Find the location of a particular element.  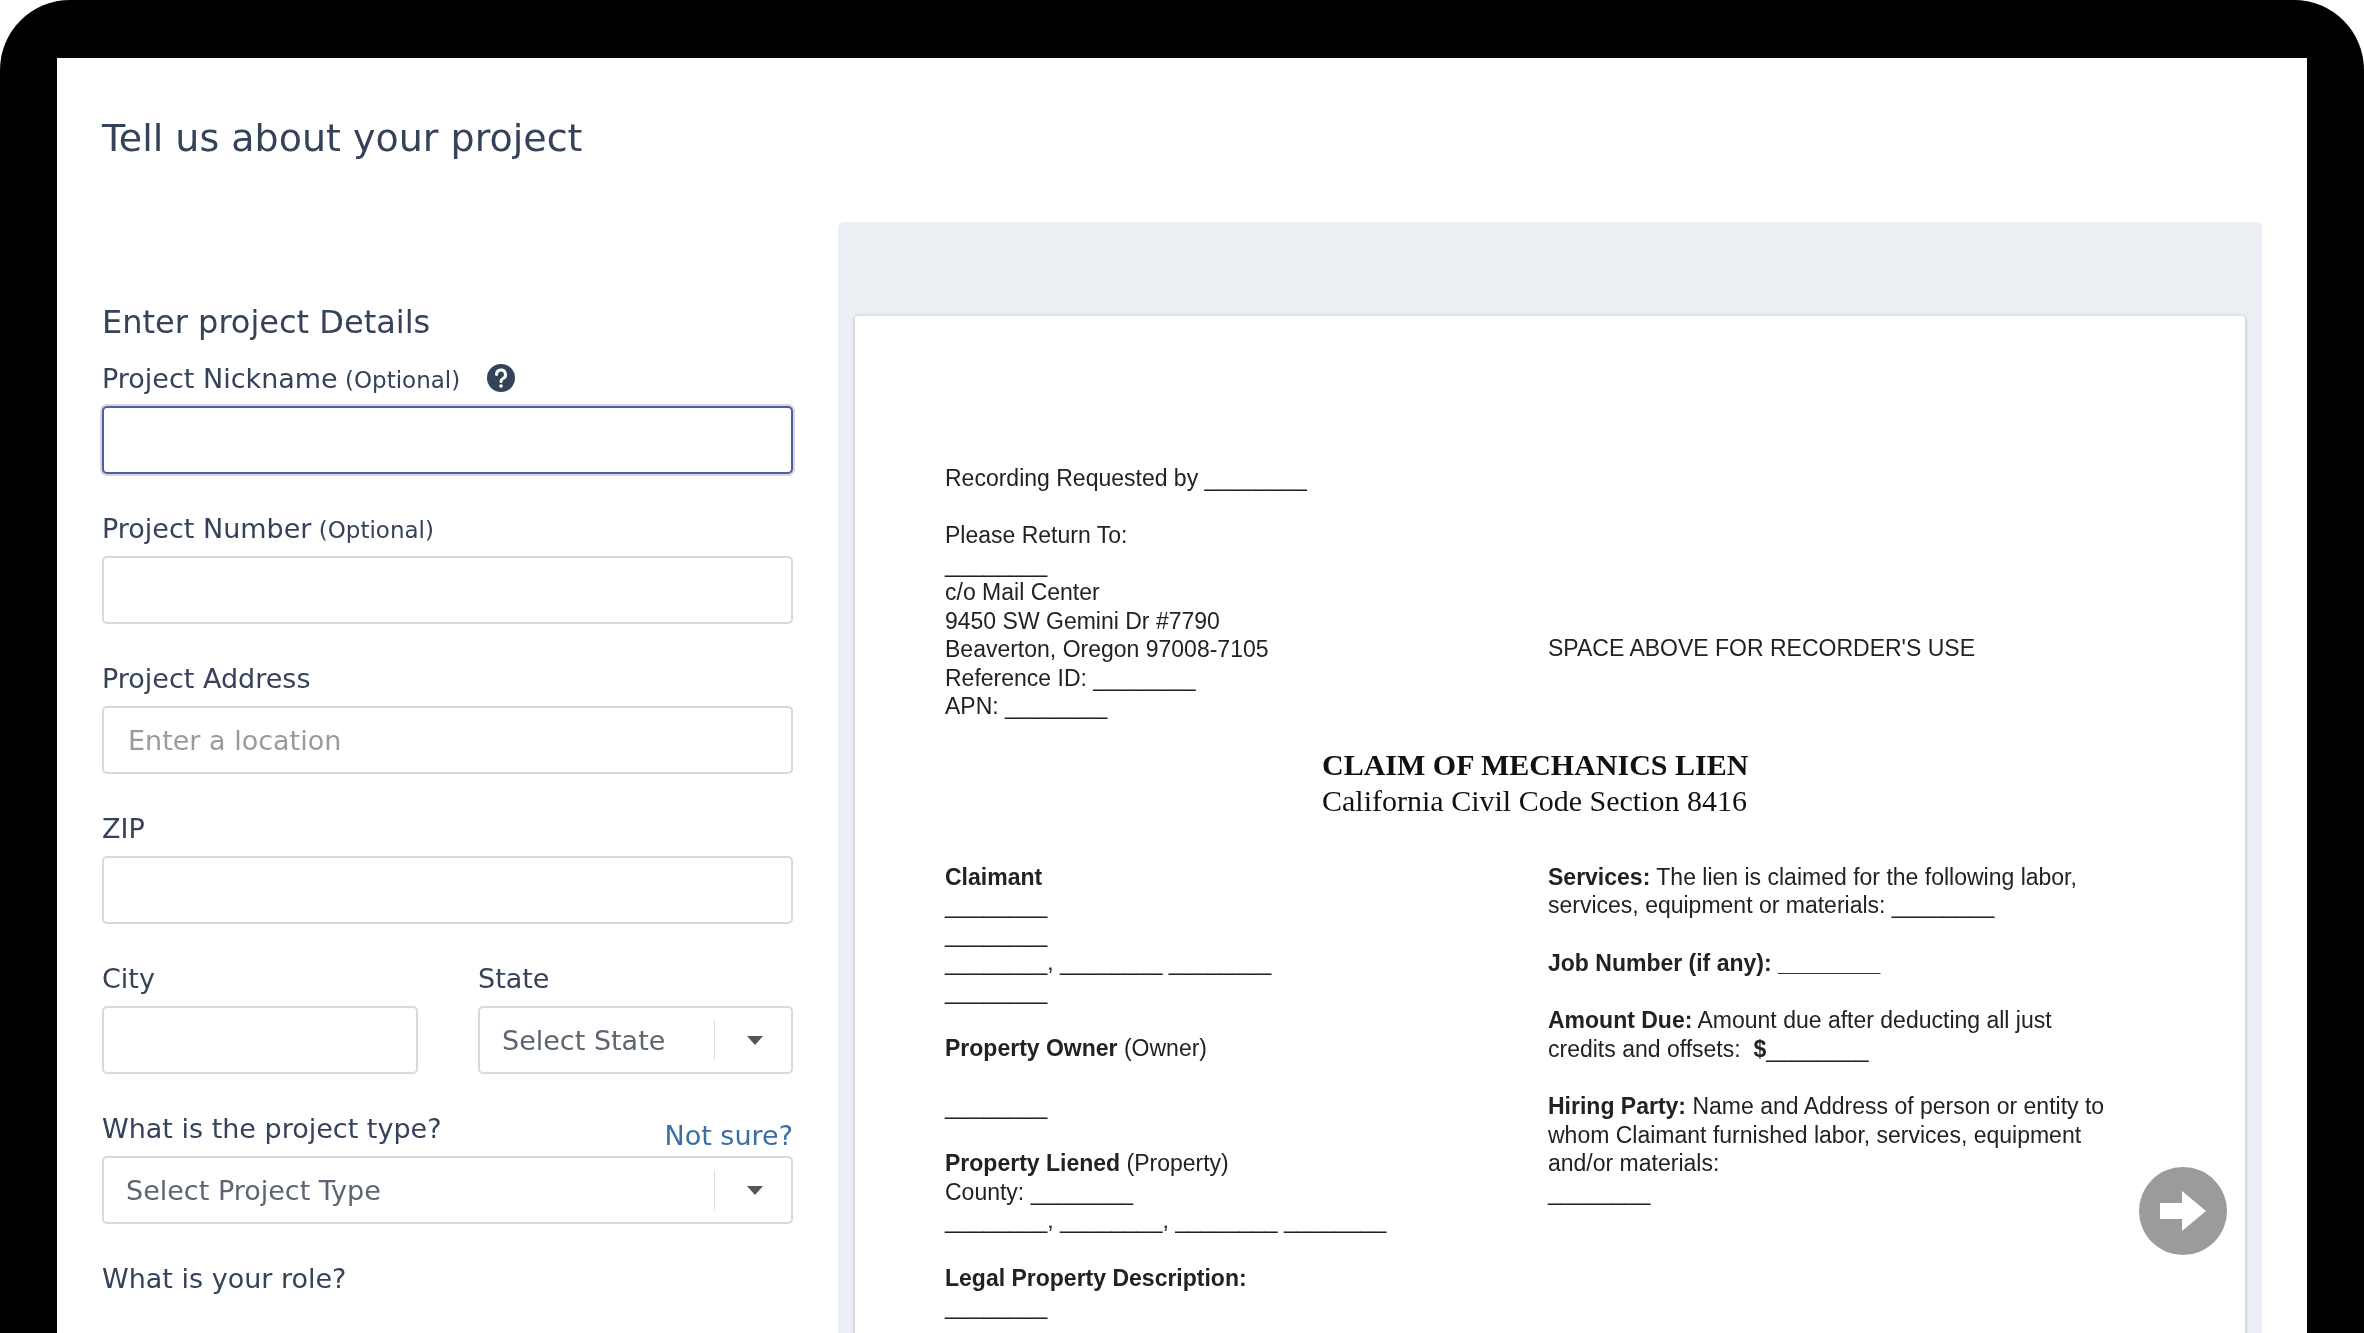

not-sure-link: Not sure? is located at coordinates (728, 1135).